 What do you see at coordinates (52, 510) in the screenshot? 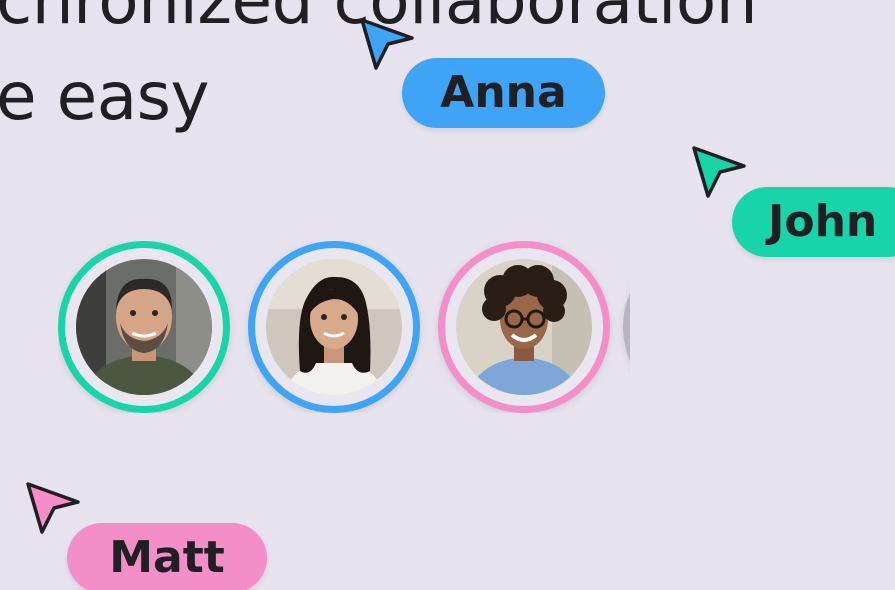
I see `matt-cursor-icon` at bounding box center [52, 510].